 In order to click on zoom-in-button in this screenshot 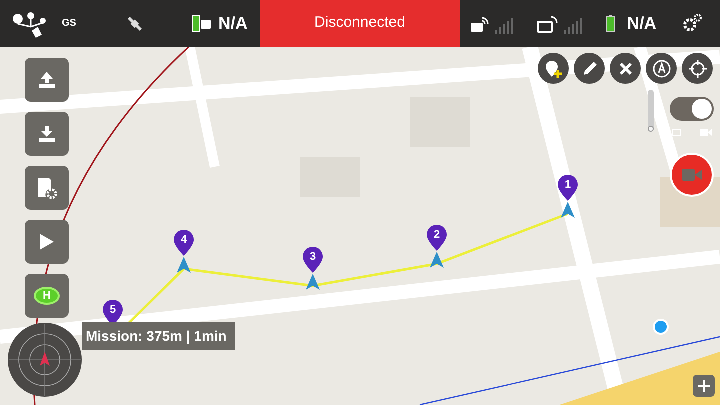, I will do `click(704, 386)`.